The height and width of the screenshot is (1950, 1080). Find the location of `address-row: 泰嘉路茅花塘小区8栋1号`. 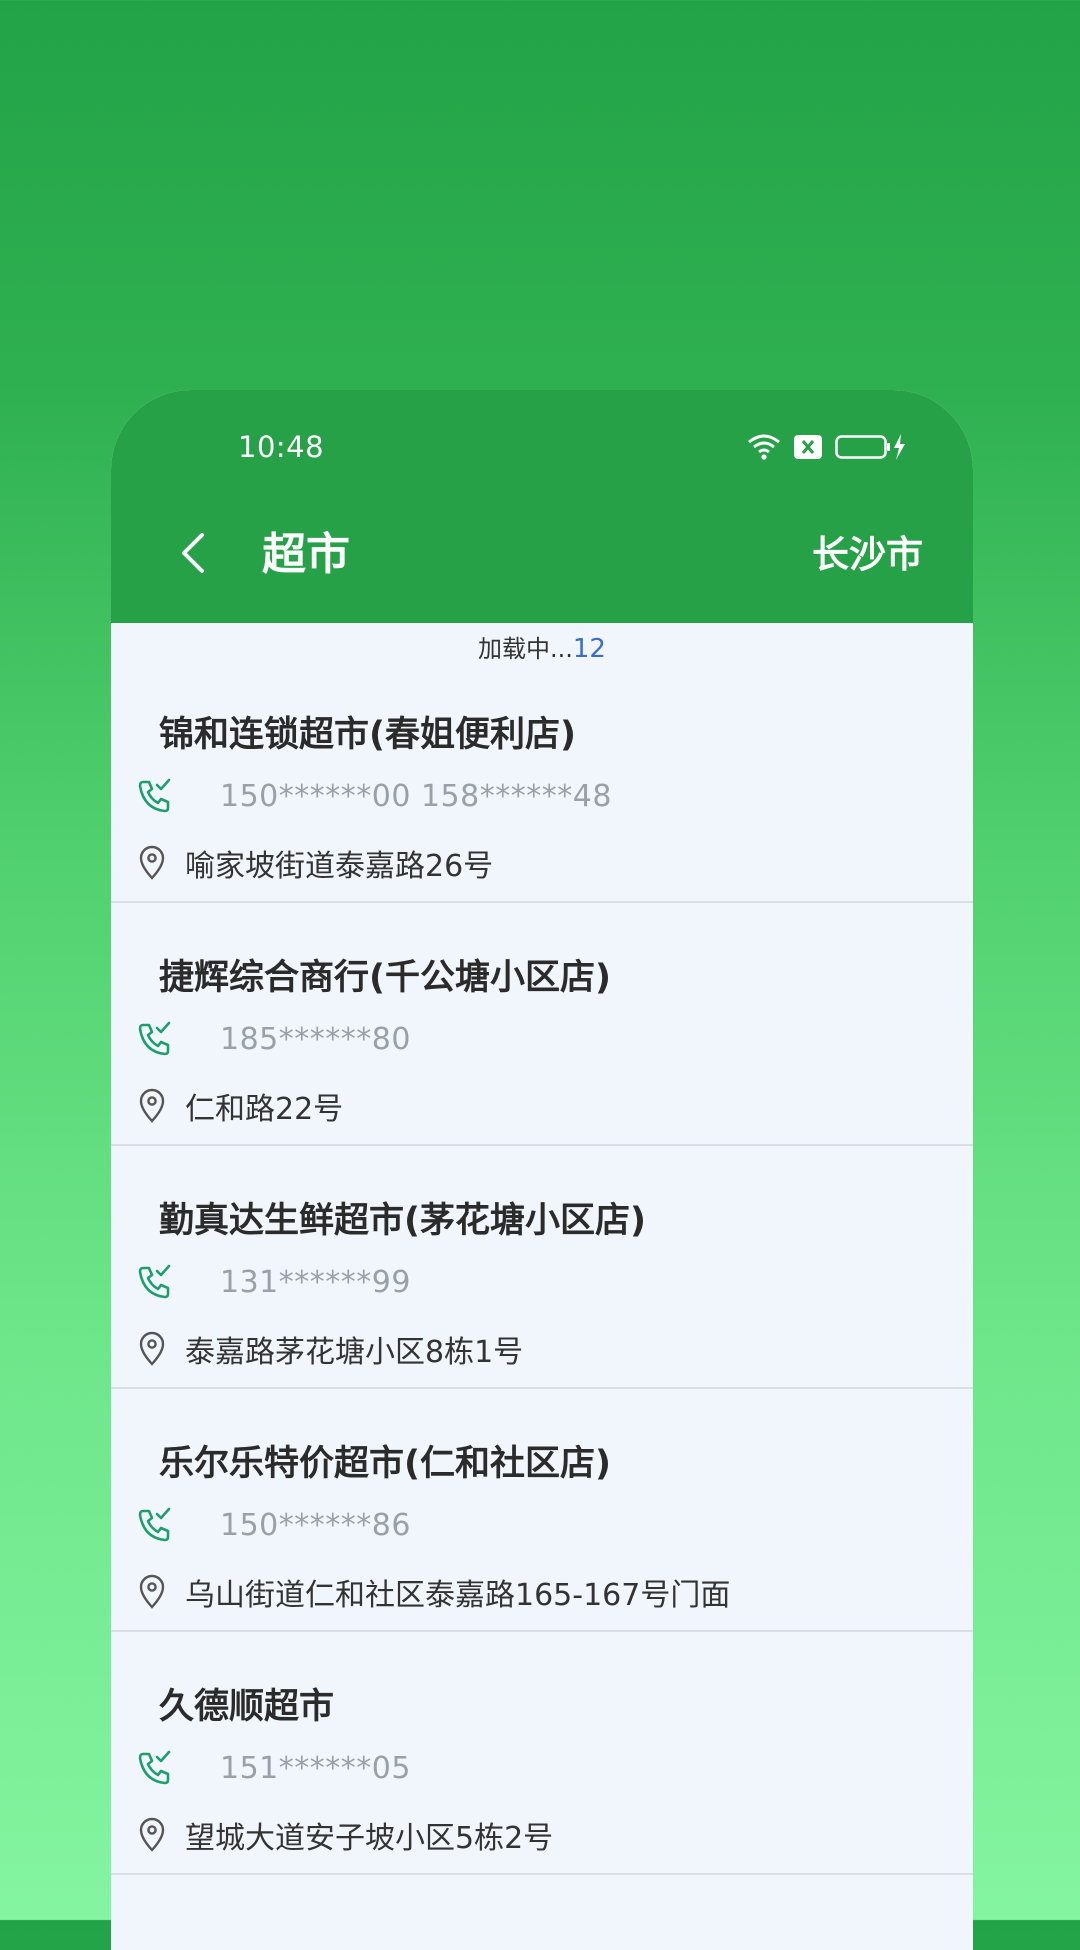

address-row: 泰嘉路茅花塘小区8栋1号 is located at coordinates (330, 1349).